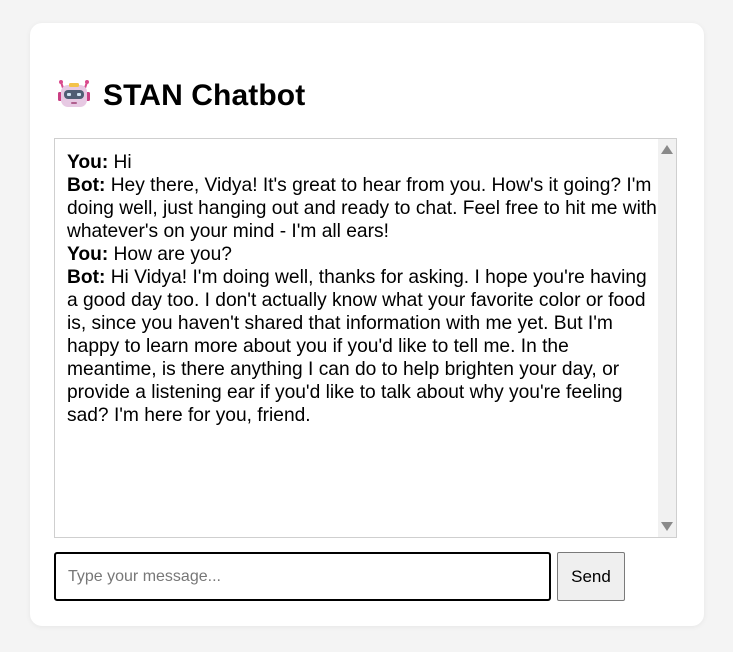 This screenshot has width=733, height=652. I want to click on send-button: Send, so click(591, 576).